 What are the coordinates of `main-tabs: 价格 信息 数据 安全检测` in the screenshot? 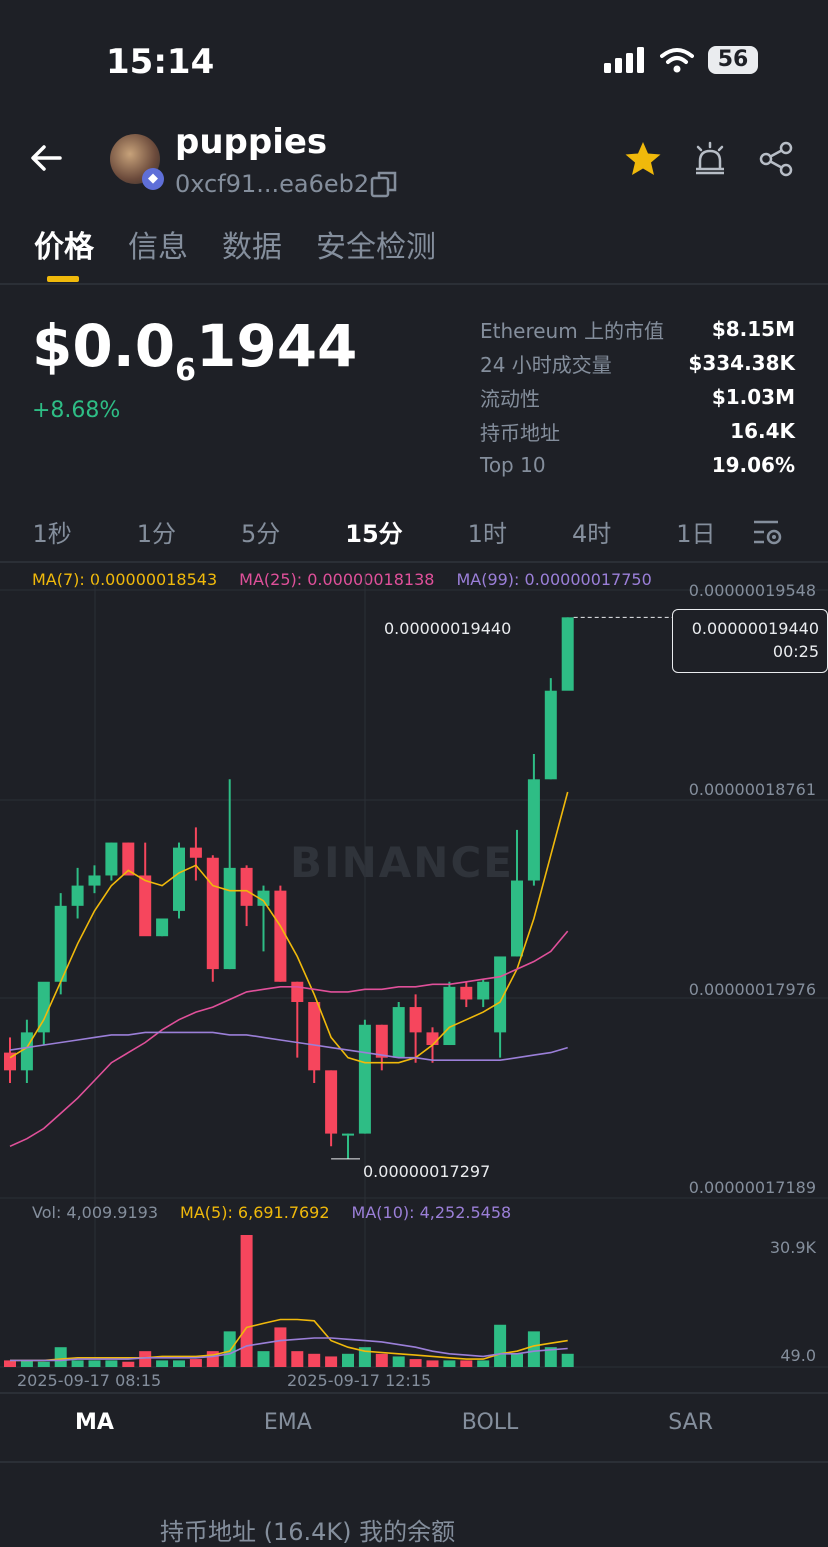 It's located at (235, 244).